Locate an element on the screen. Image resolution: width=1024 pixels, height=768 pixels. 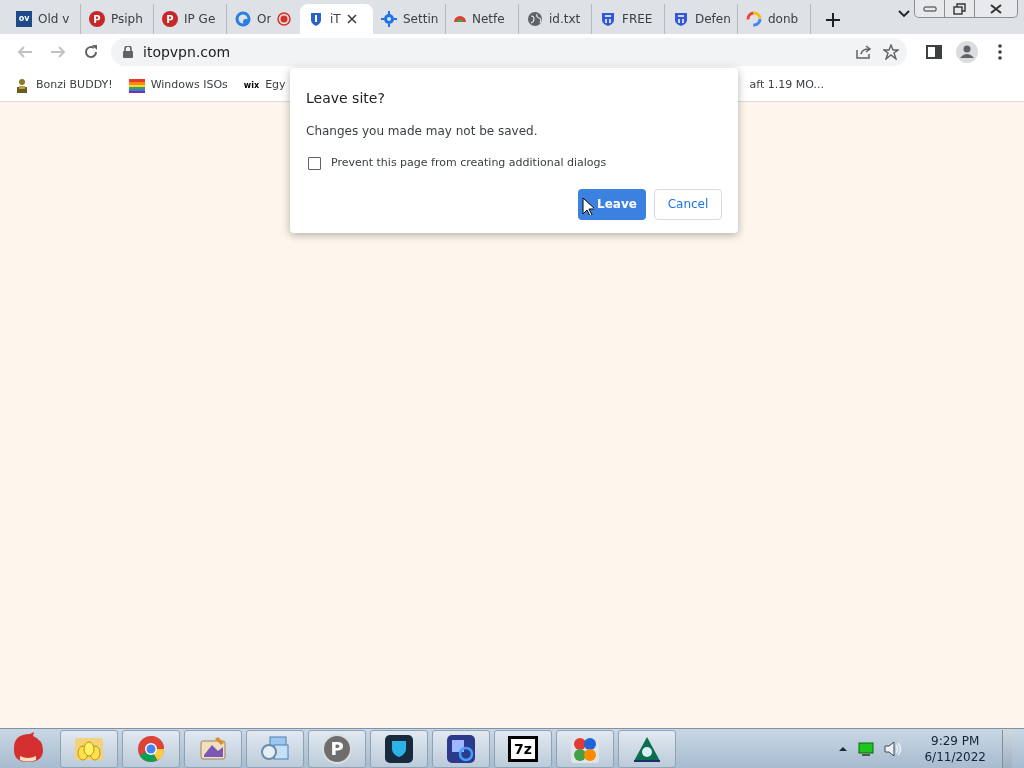
taskbar-button: 7z is located at coordinates (523, 748).